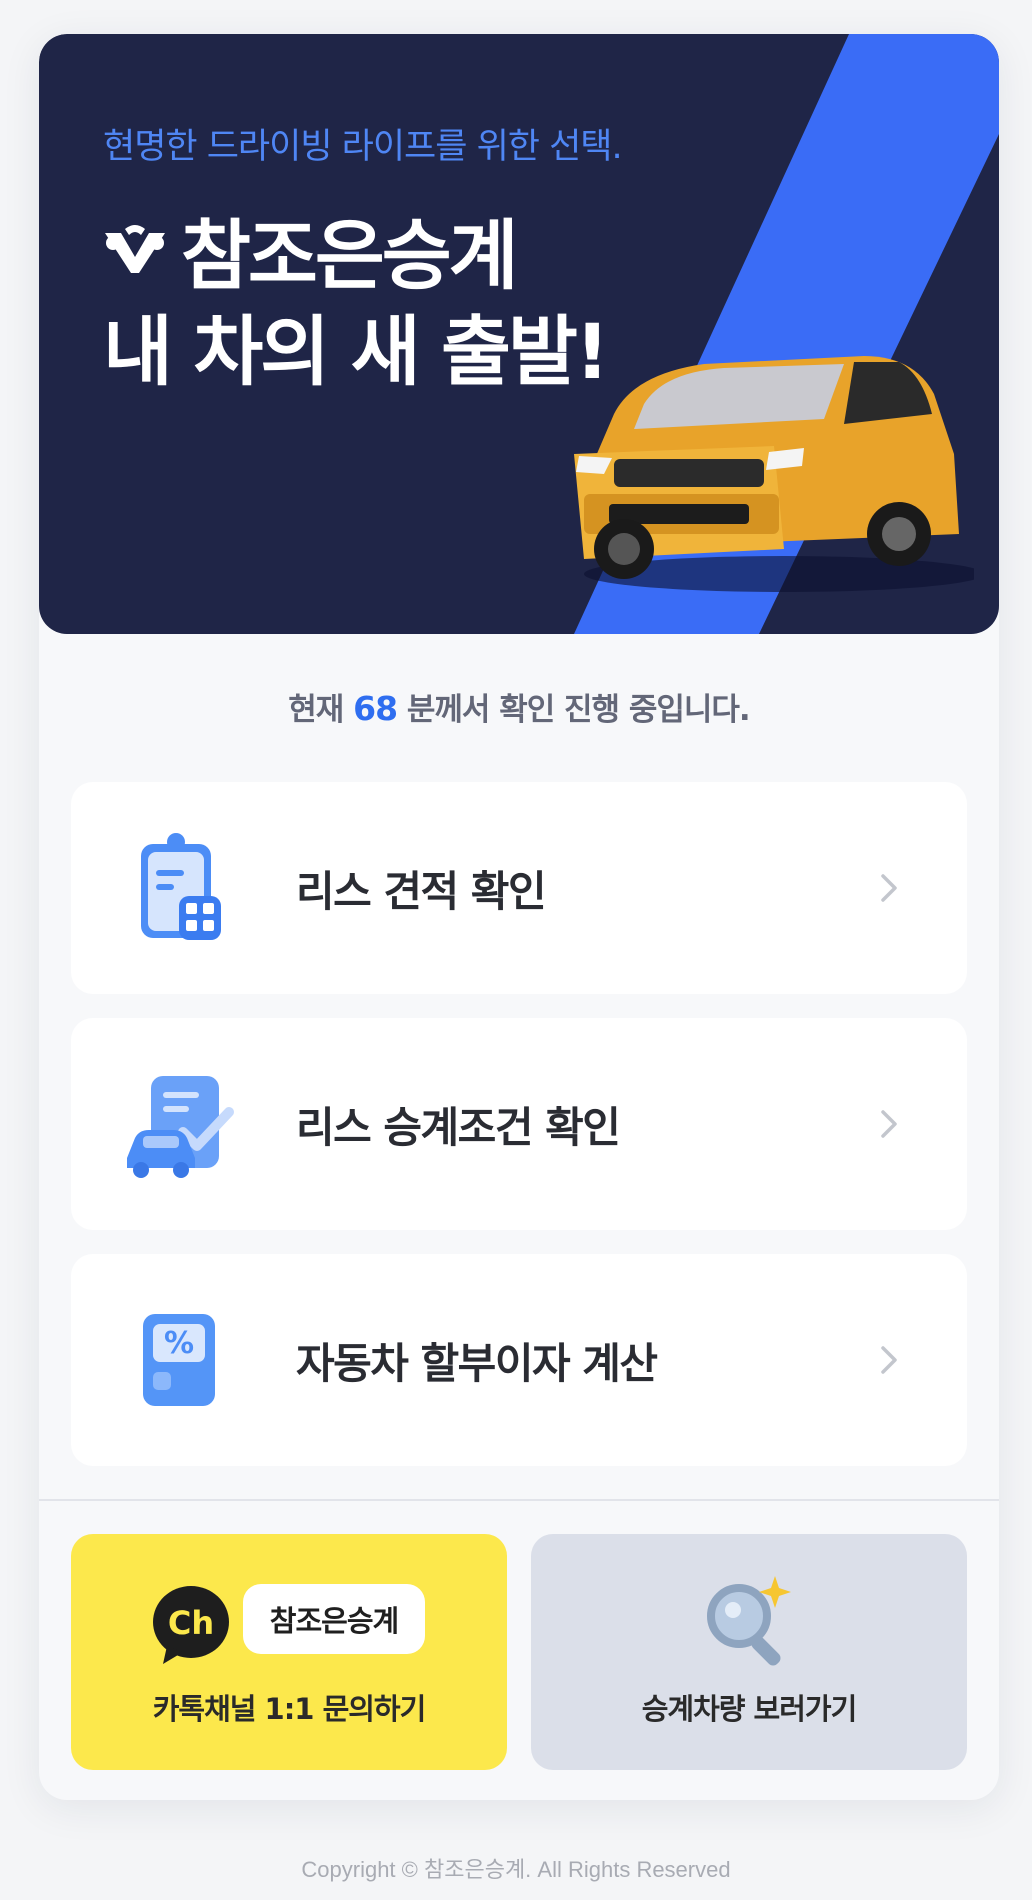 The height and width of the screenshot is (1900, 1032). I want to click on car-document-check-icon, so click(180, 1127).